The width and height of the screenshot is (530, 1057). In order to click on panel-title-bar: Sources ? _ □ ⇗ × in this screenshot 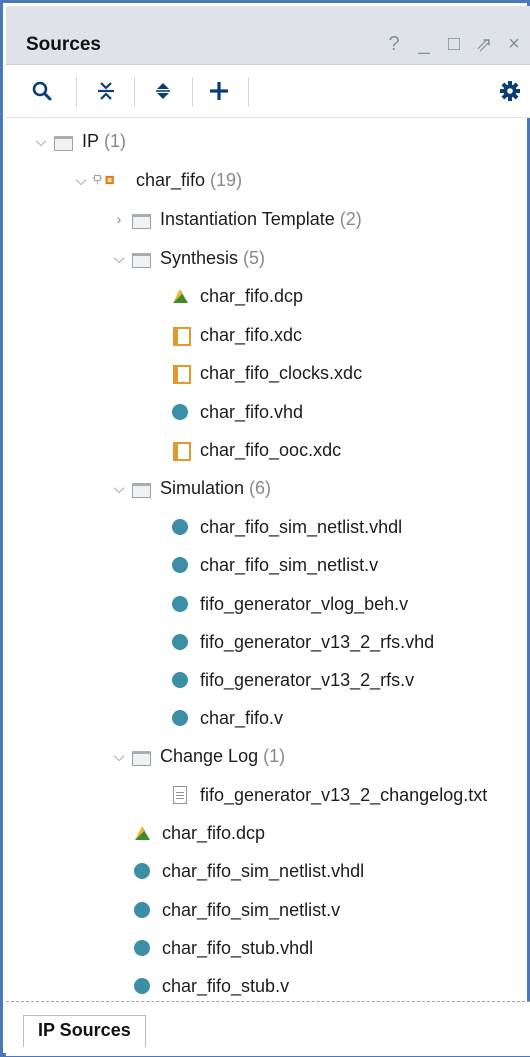, I will do `click(268, 35)`.